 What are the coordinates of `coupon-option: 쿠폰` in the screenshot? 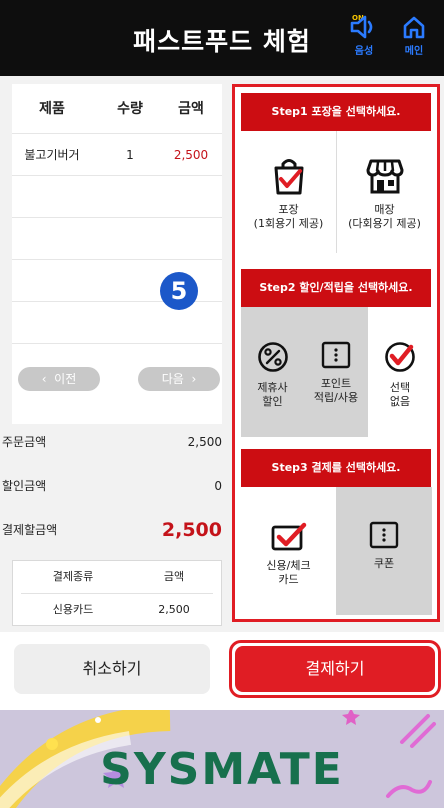 It's located at (384, 551).